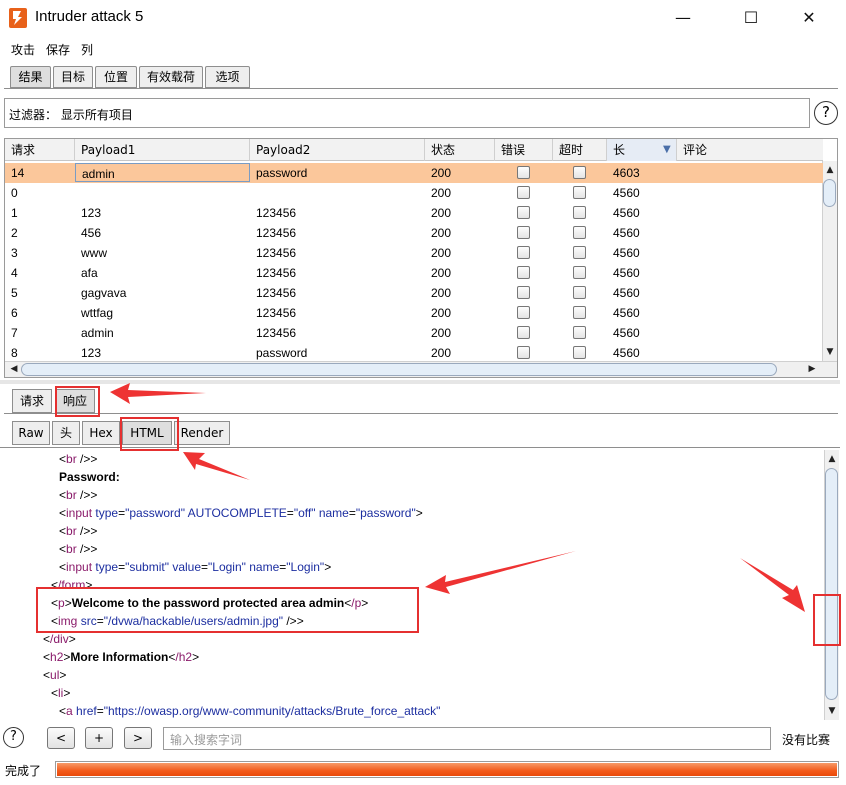  Describe the element at coordinates (23, 771) in the screenshot. I see `status-text: 完成了` at that location.